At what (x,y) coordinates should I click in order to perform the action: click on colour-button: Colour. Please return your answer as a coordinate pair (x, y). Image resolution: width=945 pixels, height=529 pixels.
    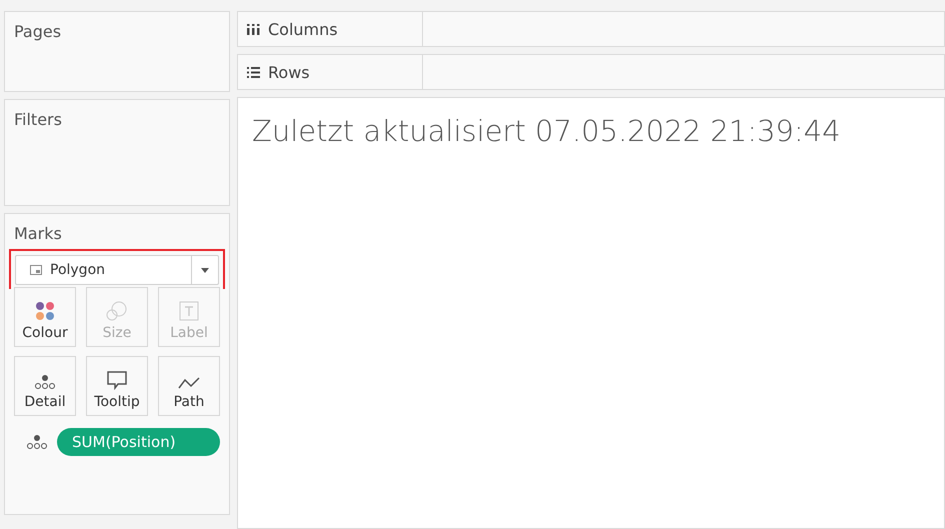
    Looking at the image, I should click on (45, 317).